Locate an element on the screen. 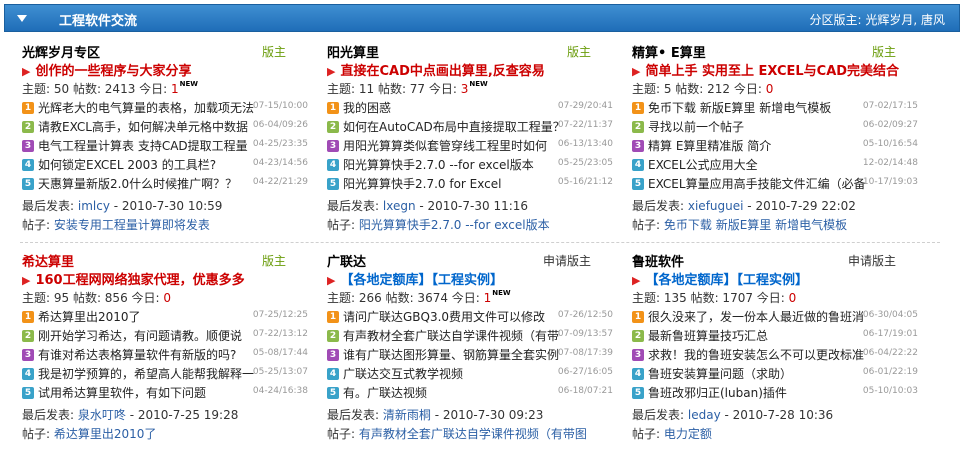  thread-title-link: 阳光算算快手2.7.0 for Excel is located at coordinates (461, 183).